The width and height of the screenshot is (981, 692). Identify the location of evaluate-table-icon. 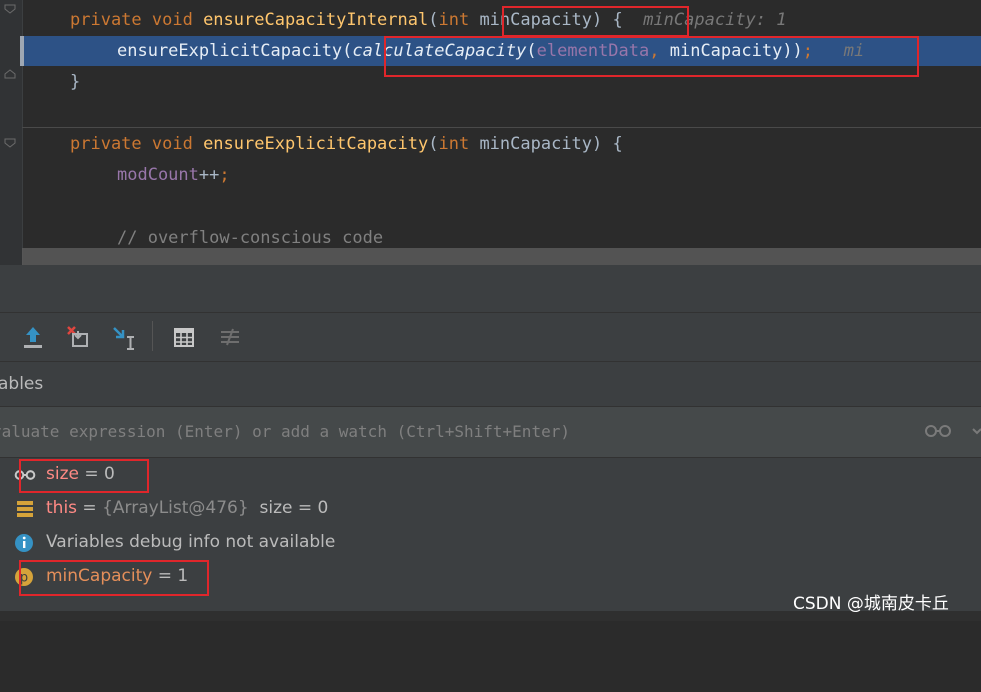
(184, 337).